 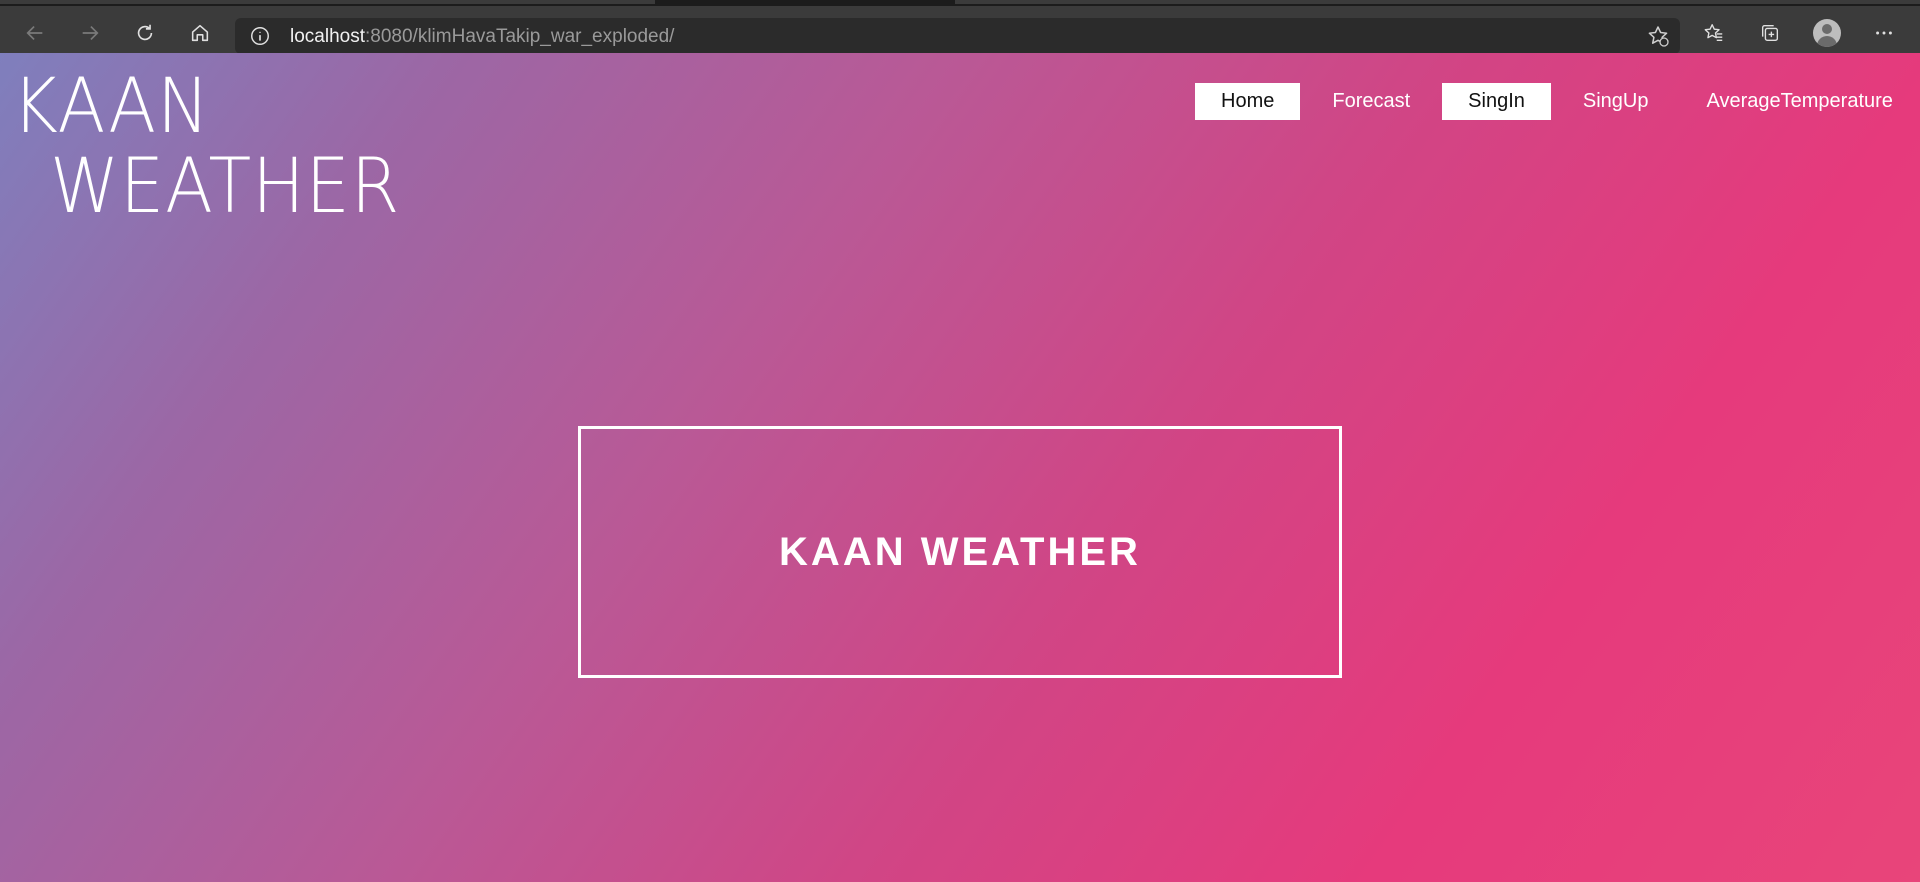 I want to click on home-icon, so click(x=200, y=33).